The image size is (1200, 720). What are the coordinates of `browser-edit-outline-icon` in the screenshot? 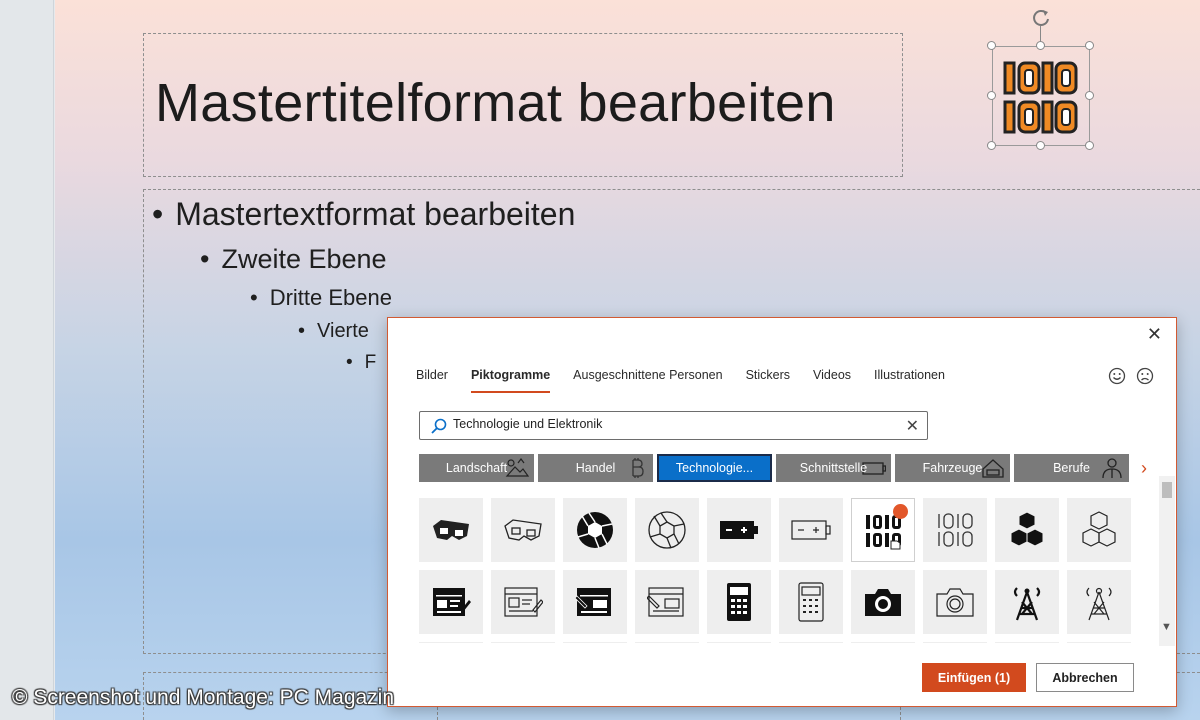 It's located at (523, 602).